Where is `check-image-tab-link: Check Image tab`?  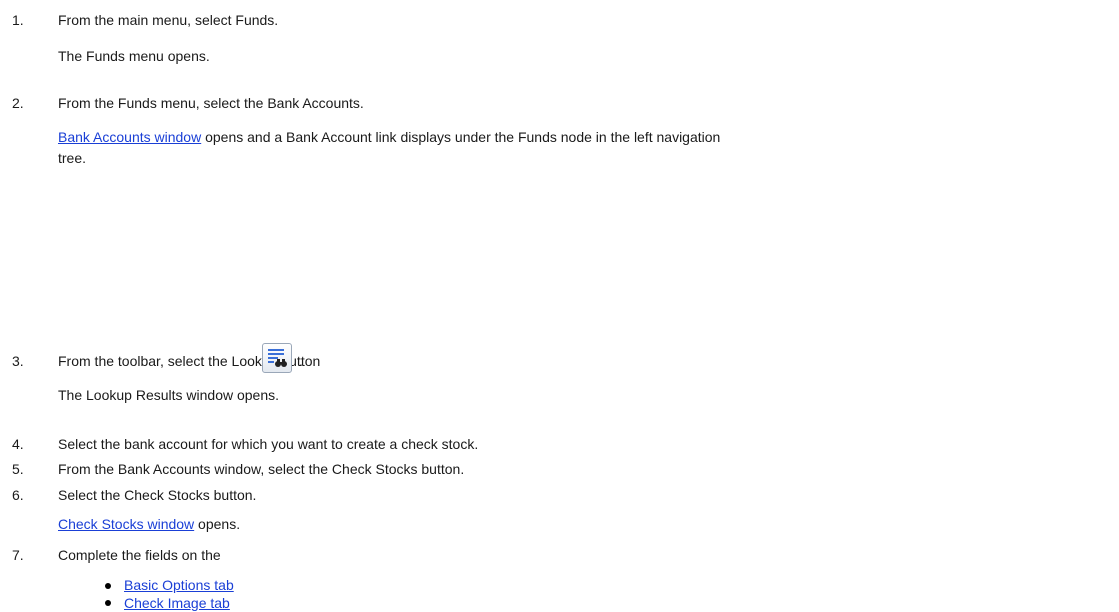
check-image-tab-link: Check Image tab is located at coordinates (177, 603).